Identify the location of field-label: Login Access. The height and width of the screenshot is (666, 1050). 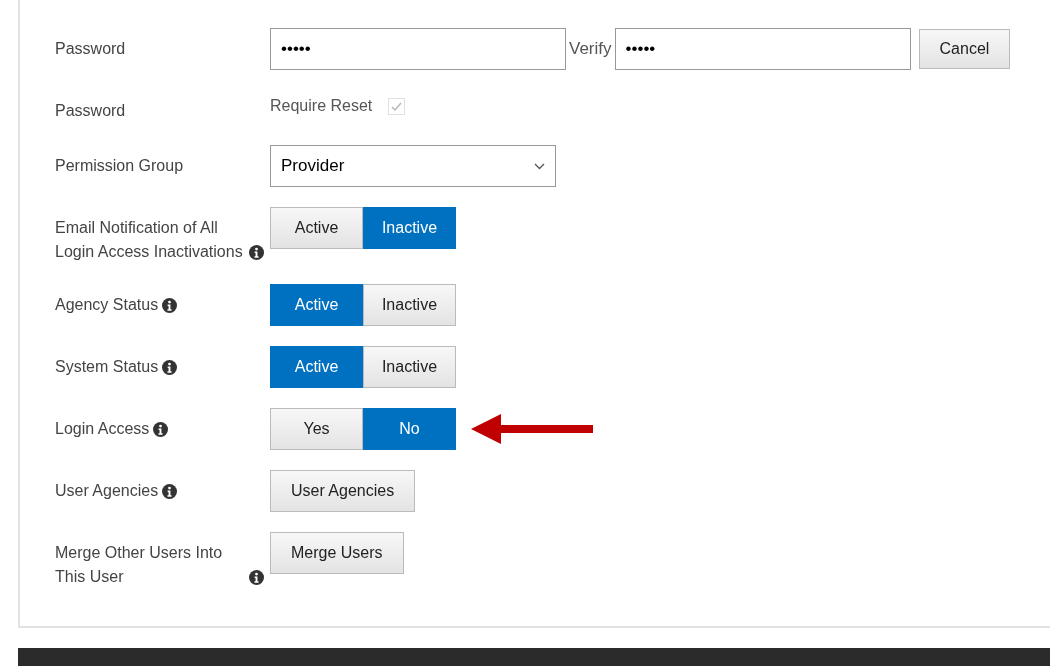
(102, 429).